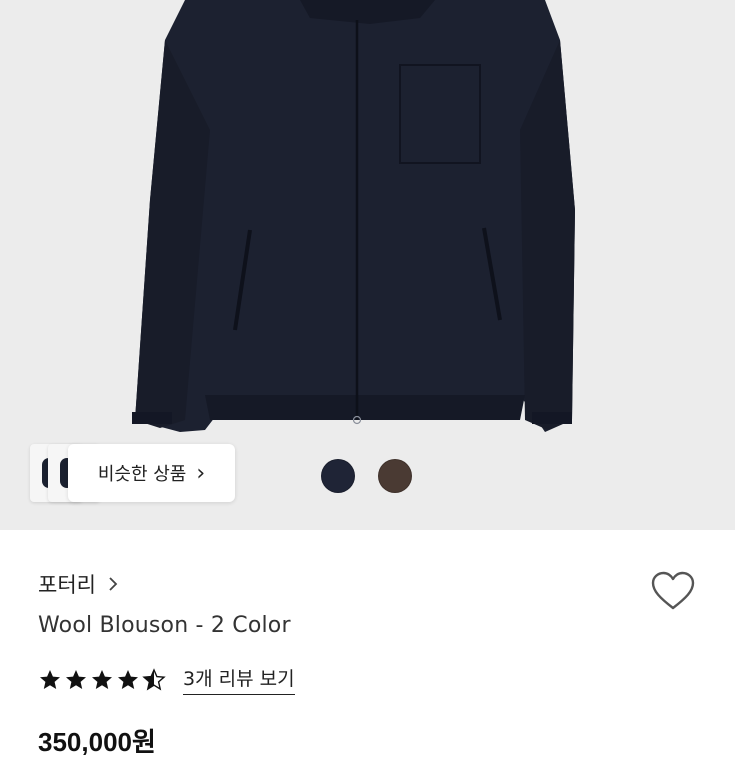  Describe the element at coordinates (338, 476) in the screenshot. I see `color-swatch-navy` at that location.